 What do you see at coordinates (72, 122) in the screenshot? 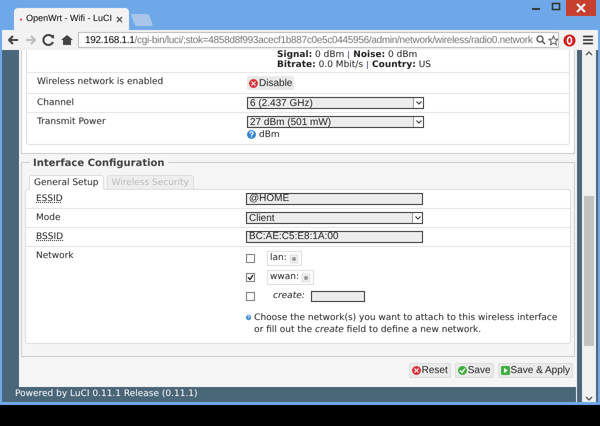
I see `field-label: Transmit Power` at bounding box center [72, 122].